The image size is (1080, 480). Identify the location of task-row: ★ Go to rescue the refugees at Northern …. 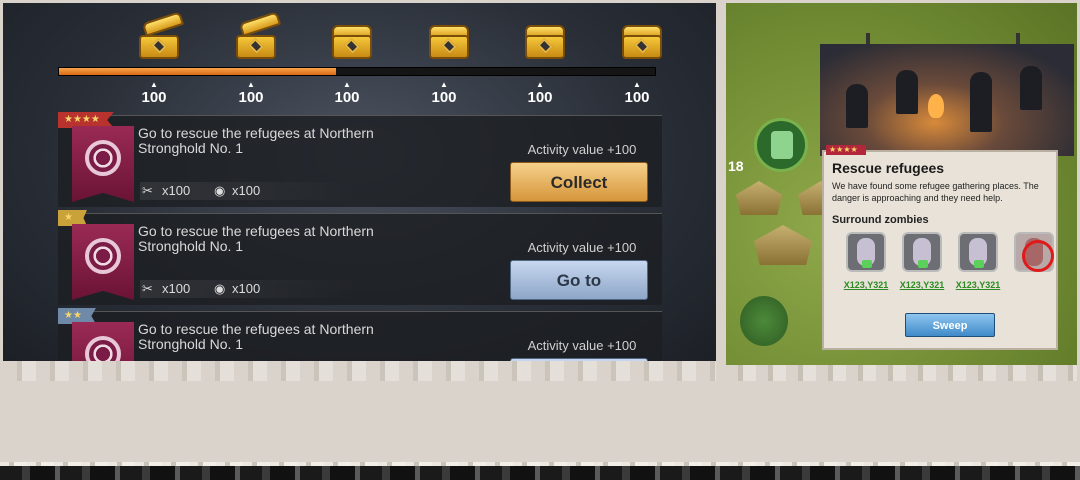
(360, 257).